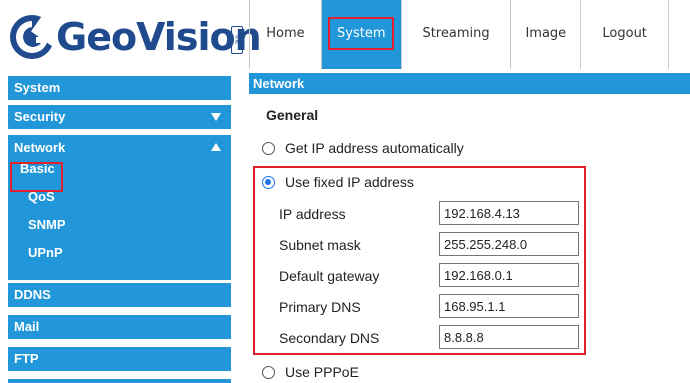  What do you see at coordinates (47, 225) in the screenshot?
I see `sidebar-subitem-snmp: SNMP` at bounding box center [47, 225].